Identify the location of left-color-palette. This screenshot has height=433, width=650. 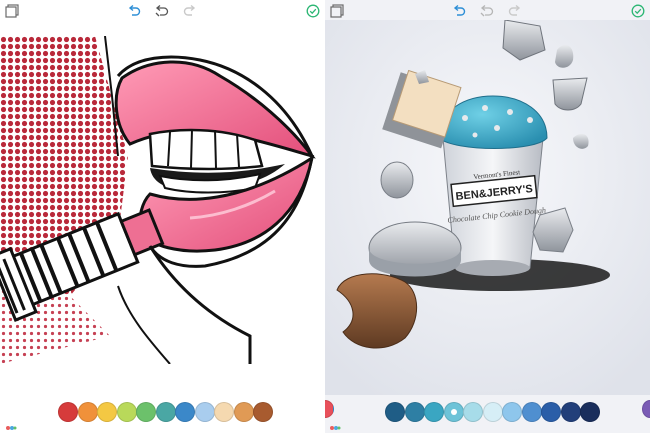
(162, 413).